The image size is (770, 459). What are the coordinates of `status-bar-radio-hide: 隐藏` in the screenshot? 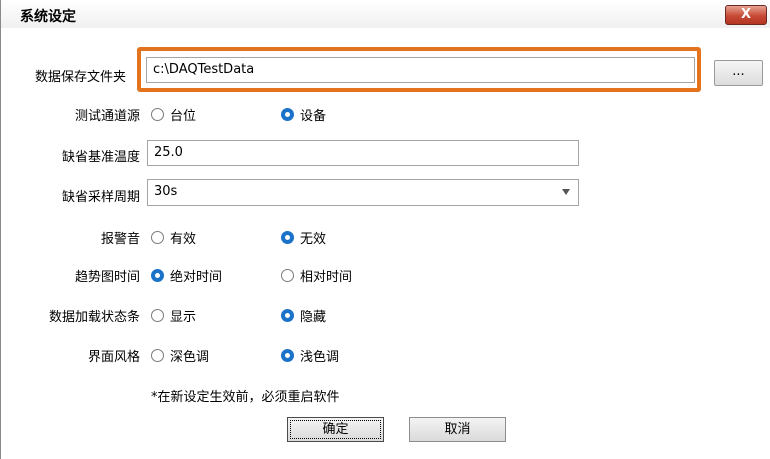 It's located at (303, 315).